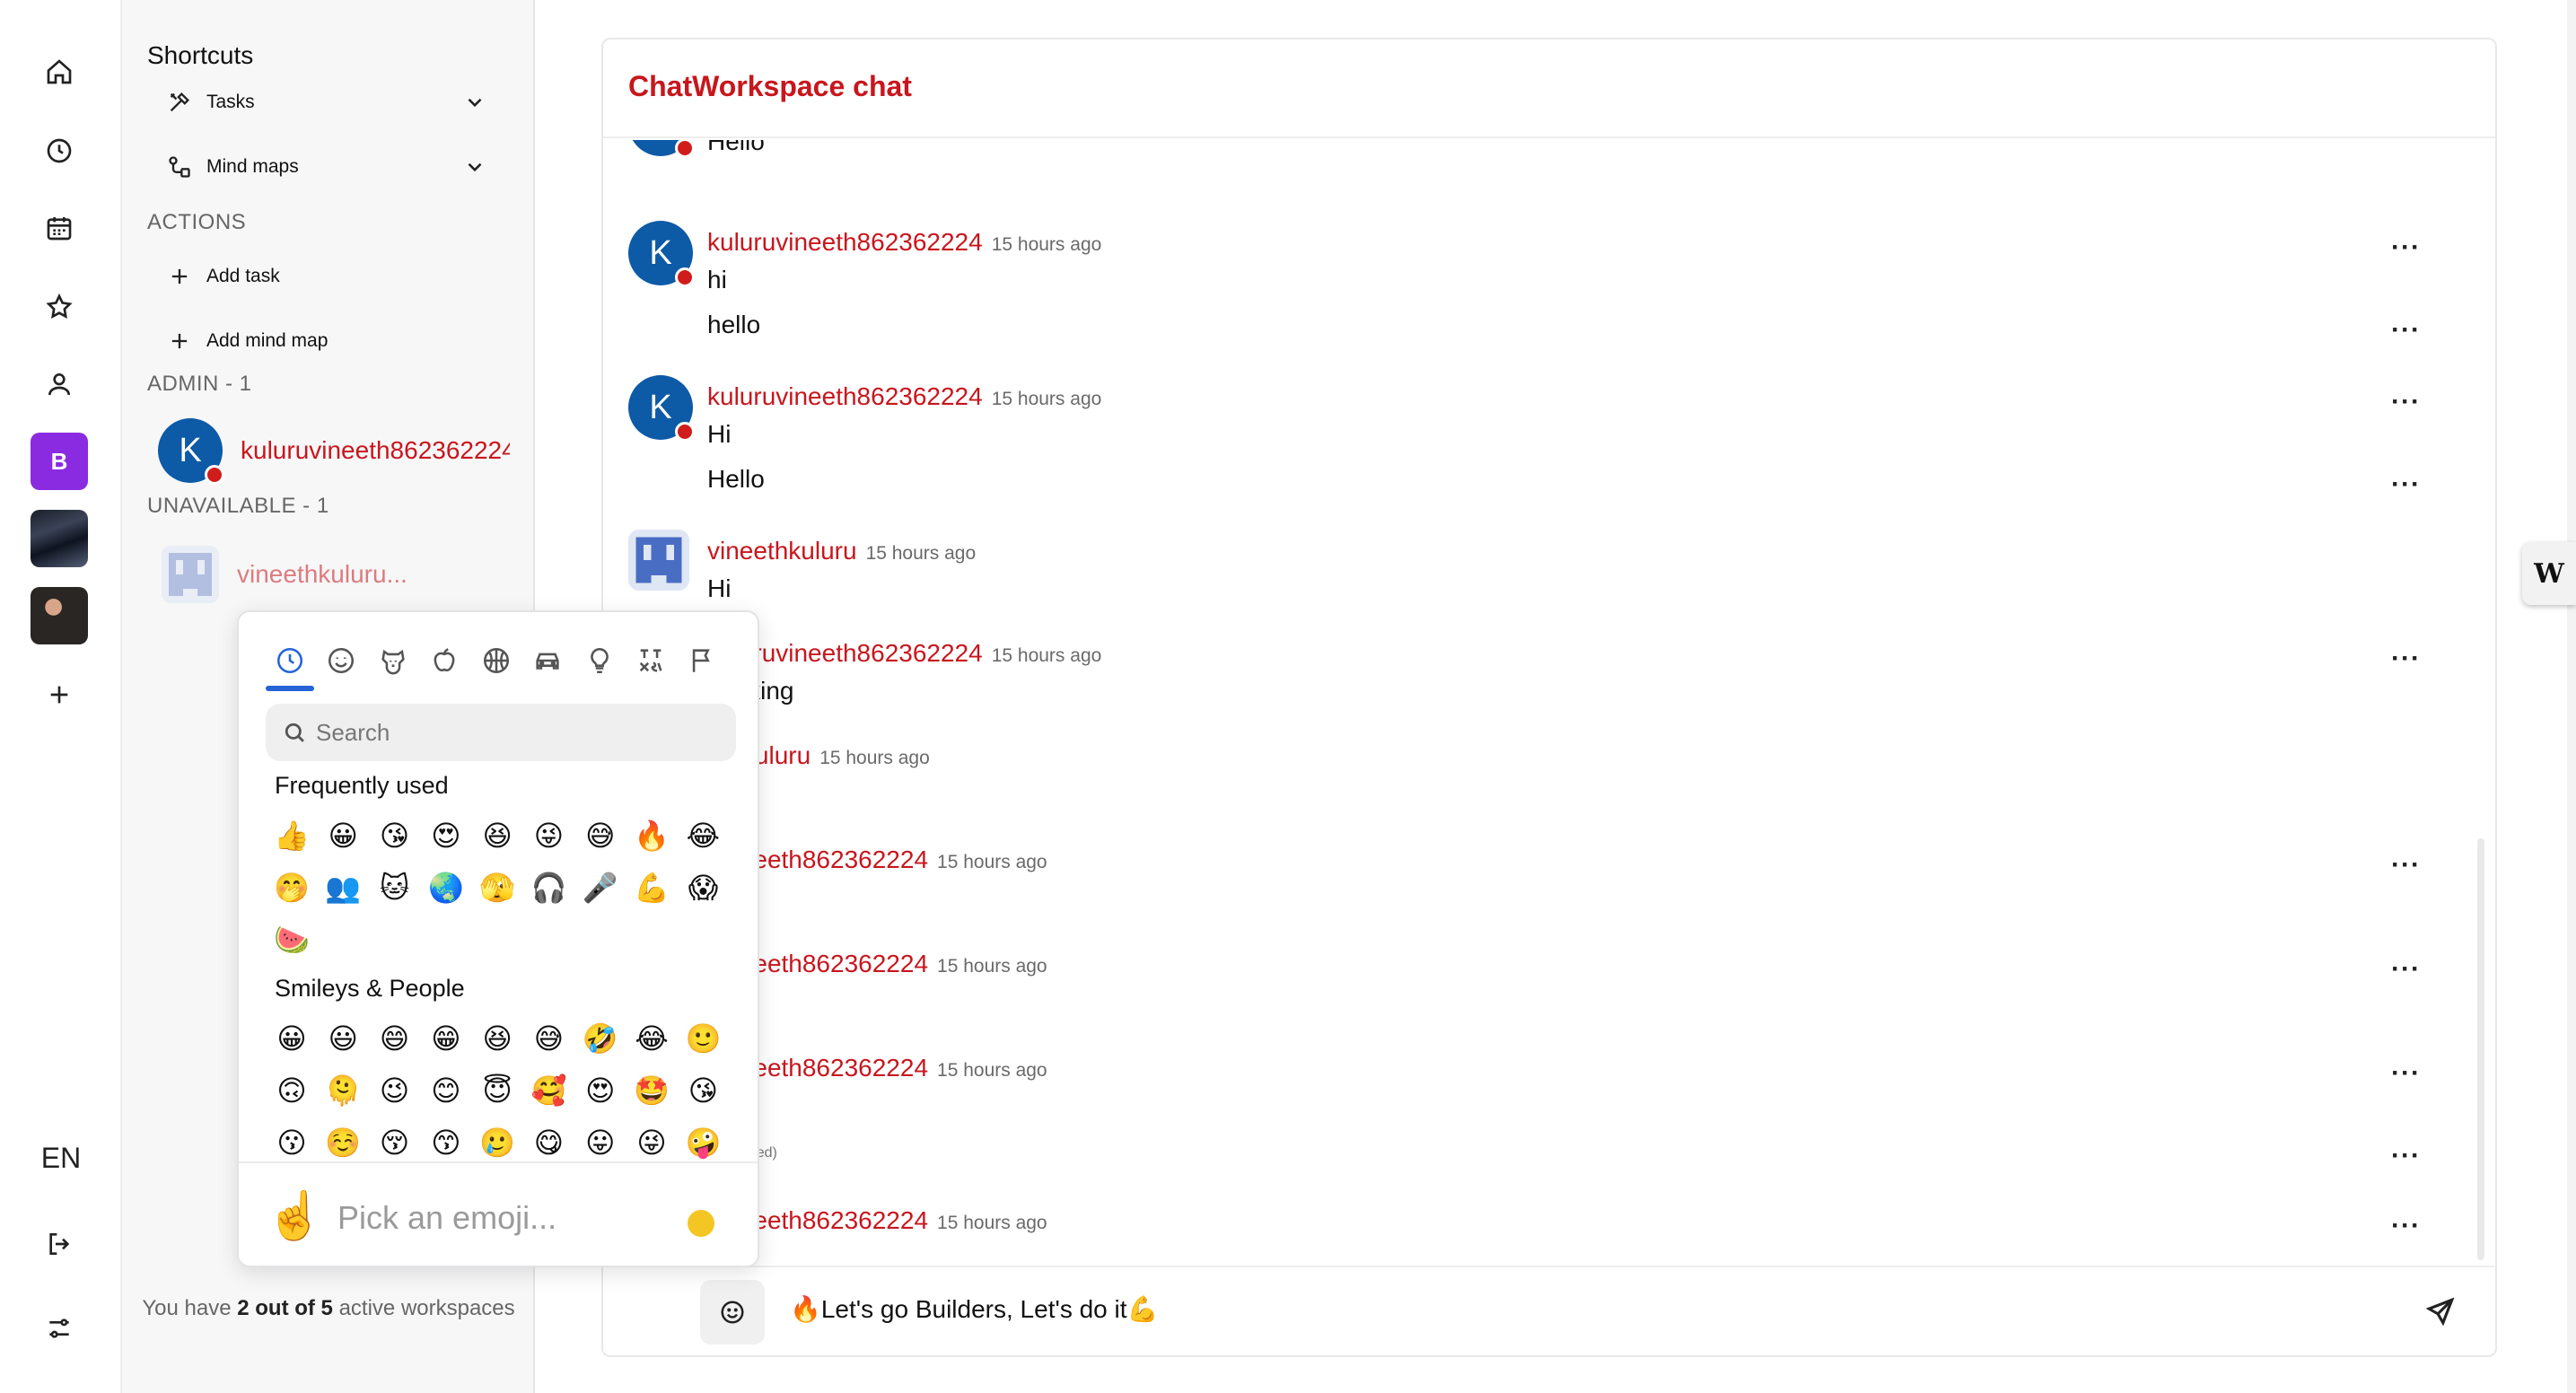  What do you see at coordinates (701, 1224) in the screenshot?
I see `skin-tone-button` at bounding box center [701, 1224].